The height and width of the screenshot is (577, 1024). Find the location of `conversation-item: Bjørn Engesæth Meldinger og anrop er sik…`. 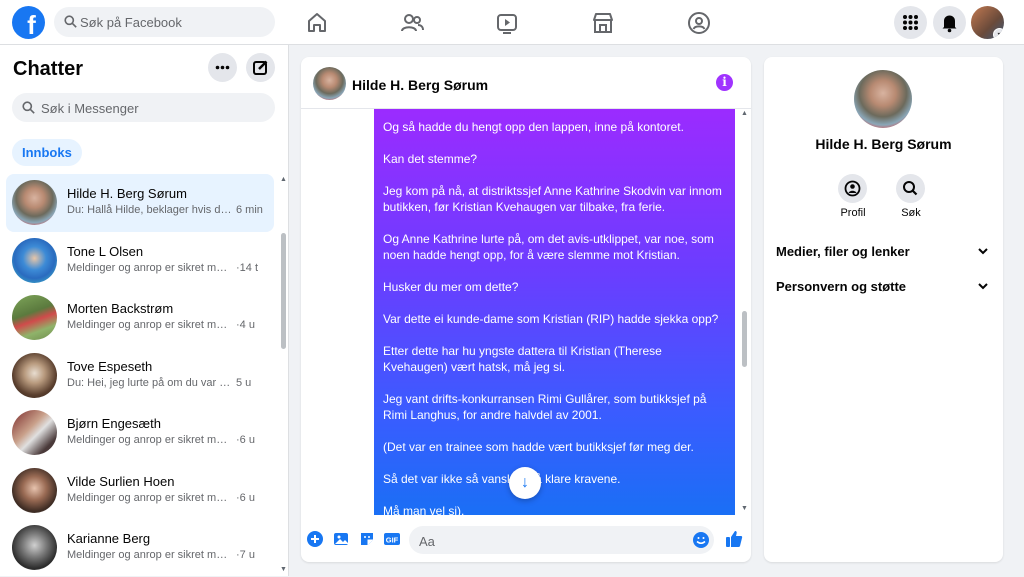

conversation-item: Bjørn Engesæth Meldinger og anrop er sik… is located at coordinates (140, 433).